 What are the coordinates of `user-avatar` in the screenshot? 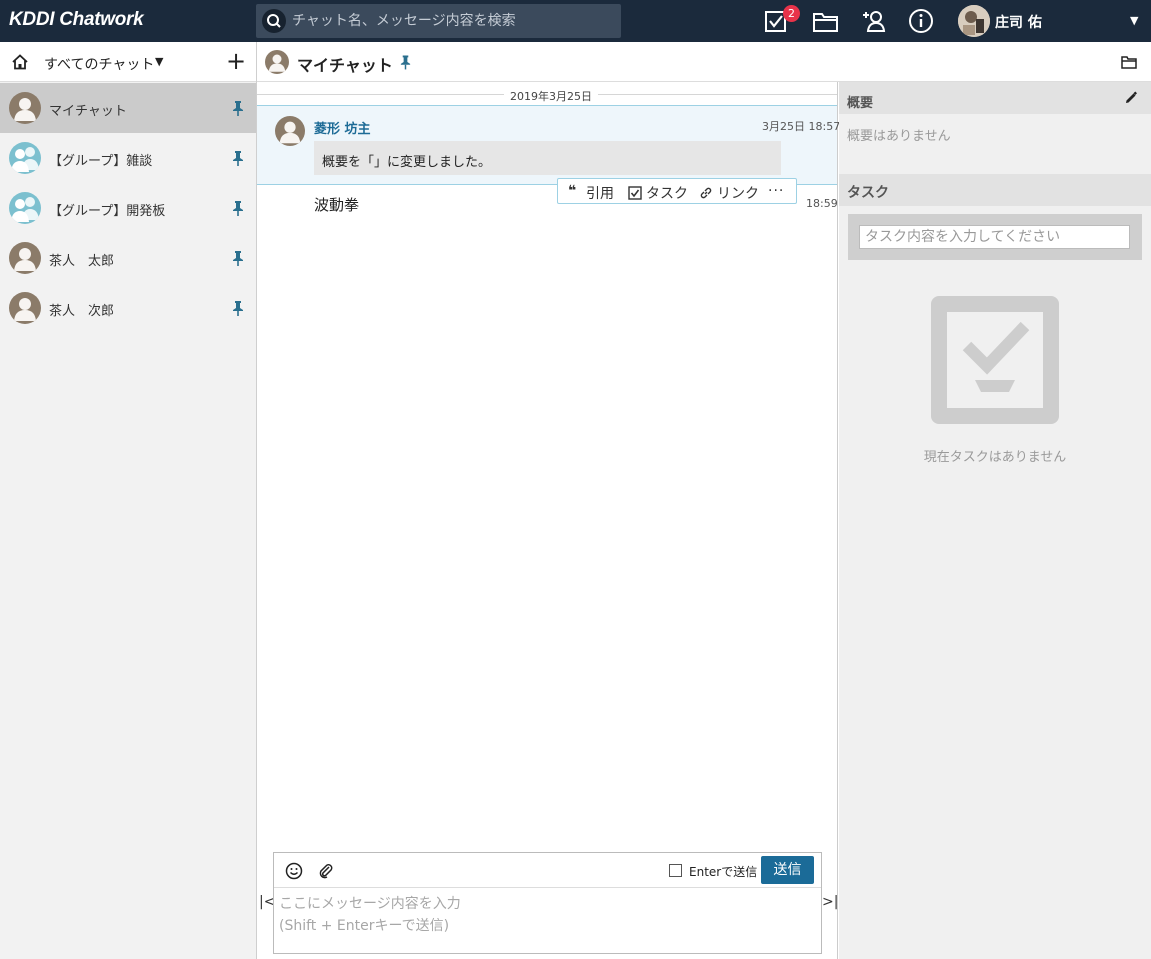 It's located at (974, 21).